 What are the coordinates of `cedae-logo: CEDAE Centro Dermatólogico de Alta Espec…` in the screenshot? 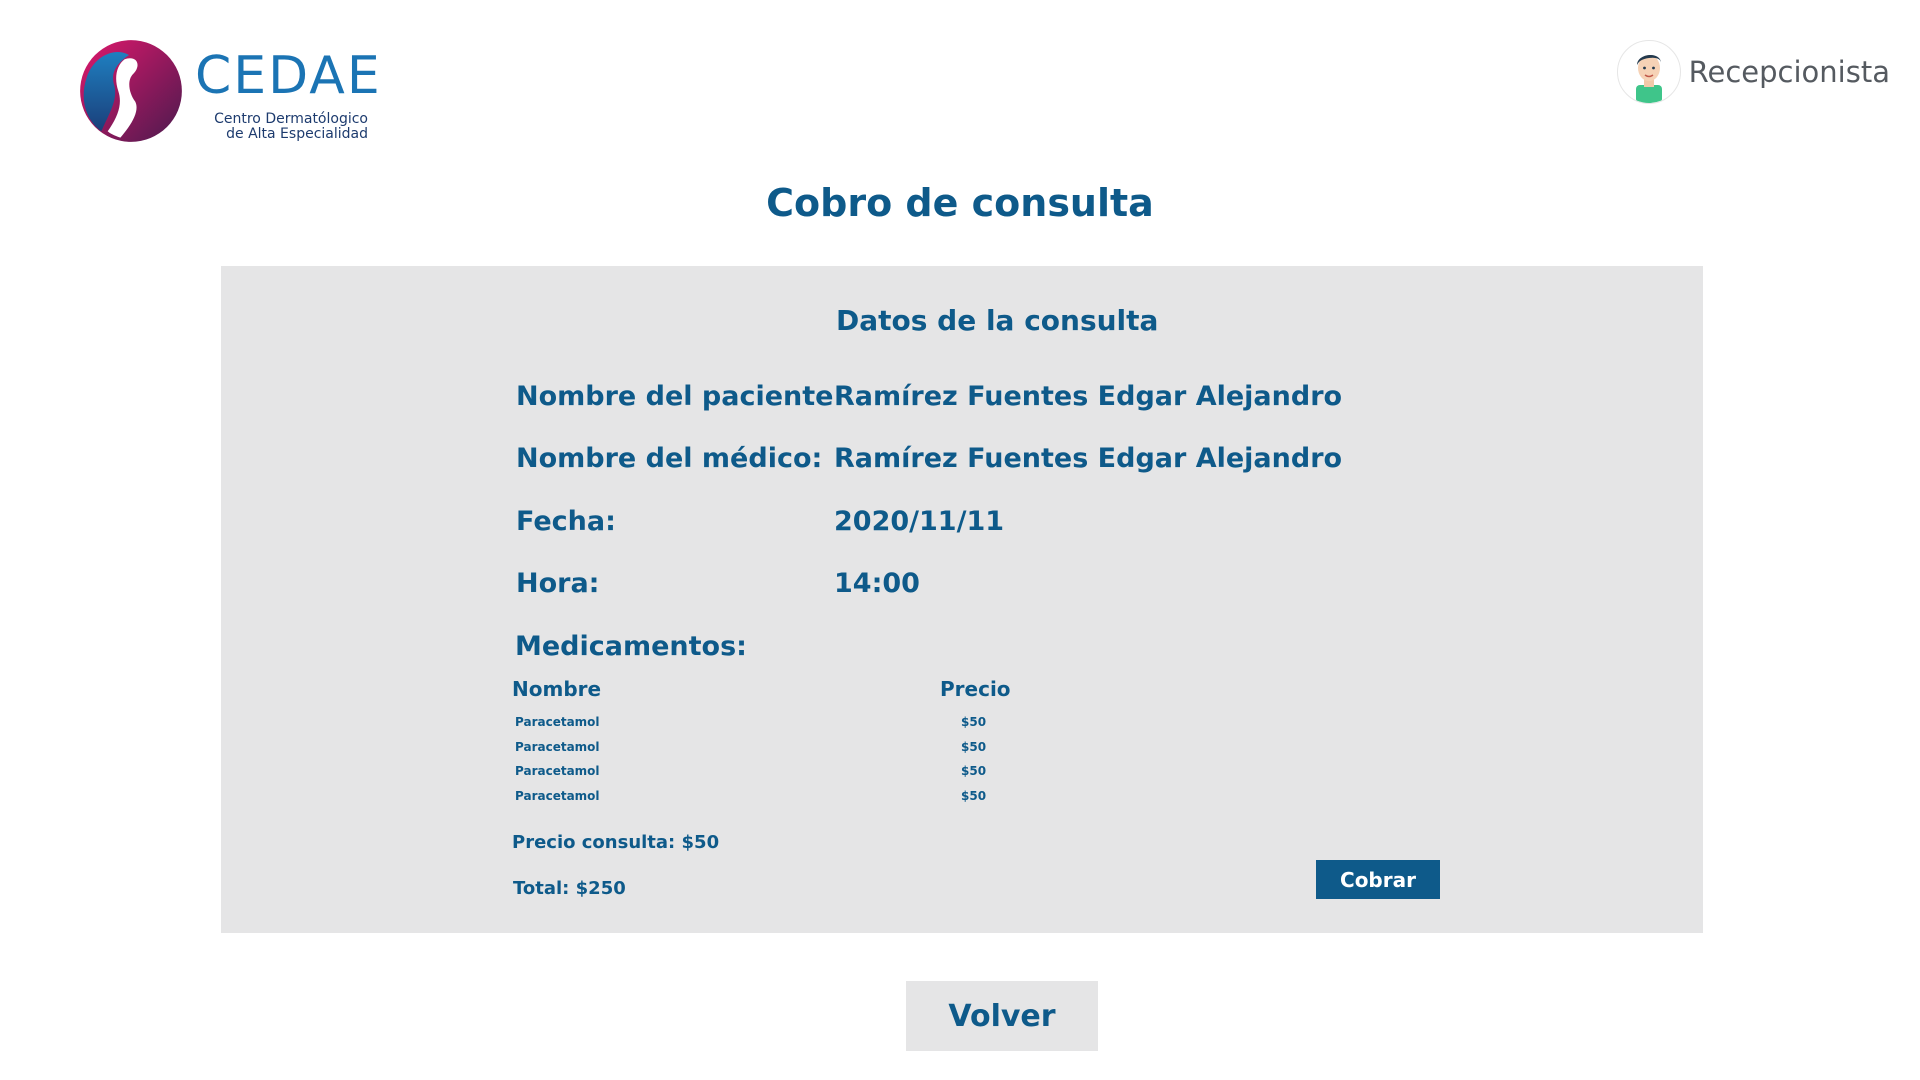 It's located at (229, 93).